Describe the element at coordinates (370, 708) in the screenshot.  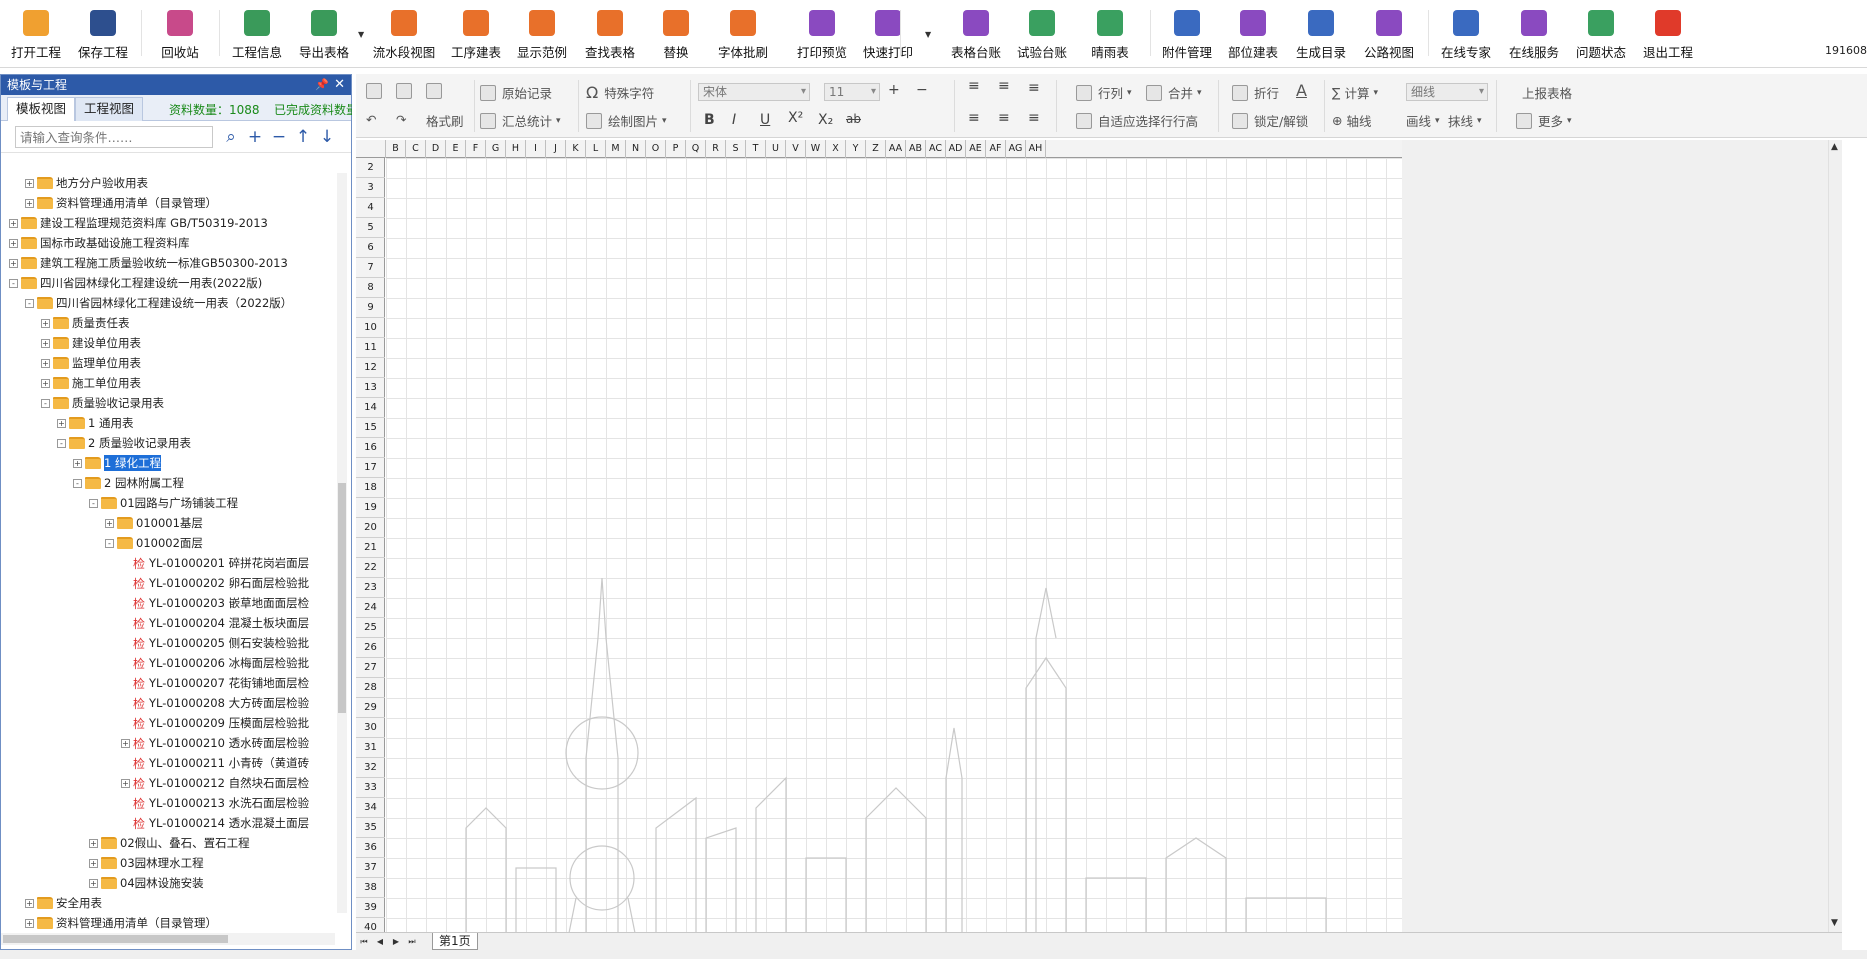
I see `row-header: 29` at that location.